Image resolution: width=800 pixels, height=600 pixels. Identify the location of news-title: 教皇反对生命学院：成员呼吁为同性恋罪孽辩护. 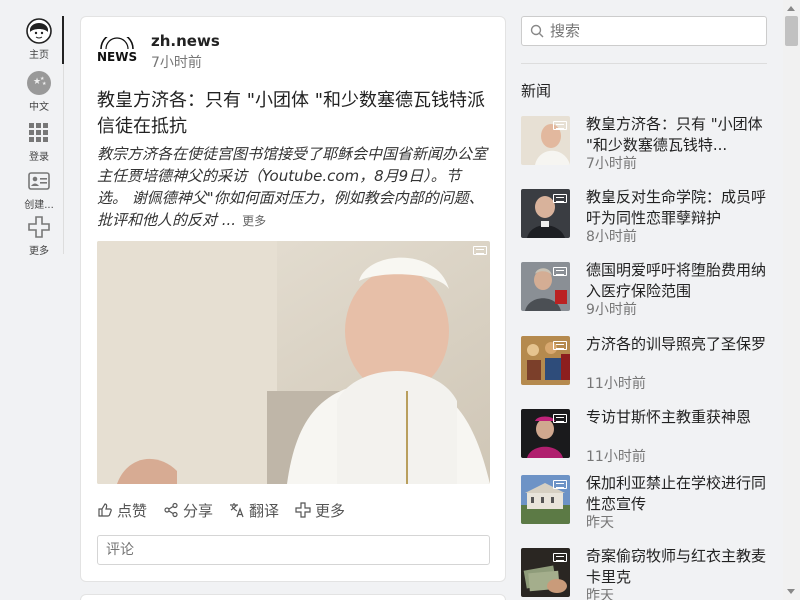
(676, 207).